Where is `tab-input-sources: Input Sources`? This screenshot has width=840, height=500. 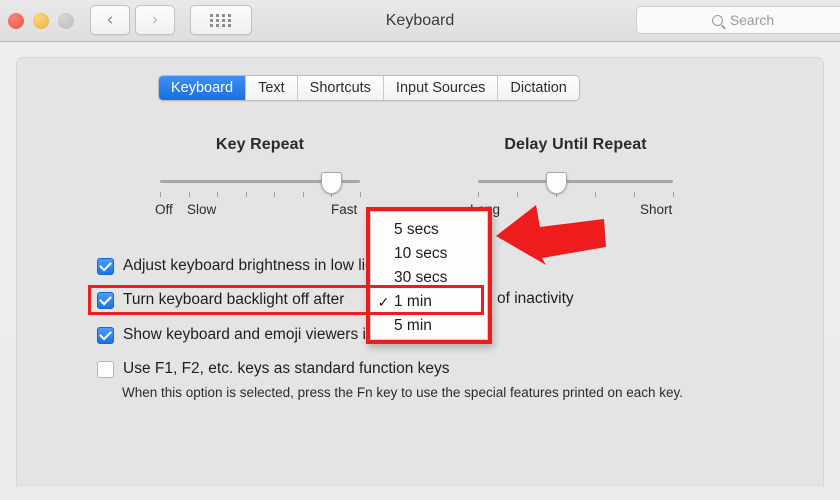
tab-input-sources: Input Sources is located at coordinates (441, 88).